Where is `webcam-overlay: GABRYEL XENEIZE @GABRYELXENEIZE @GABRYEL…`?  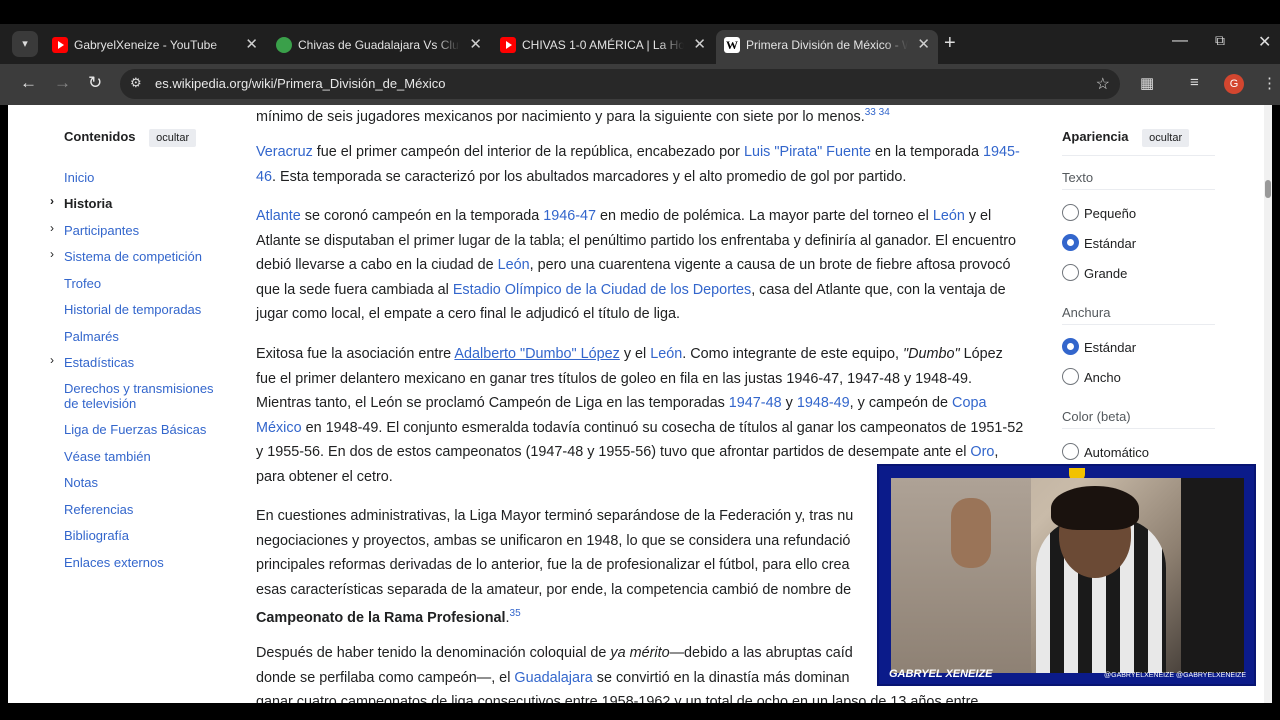
webcam-overlay: GABRYEL XENEIZE @GABRYELXENEIZE @GABRYEL… is located at coordinates (1066, 575).